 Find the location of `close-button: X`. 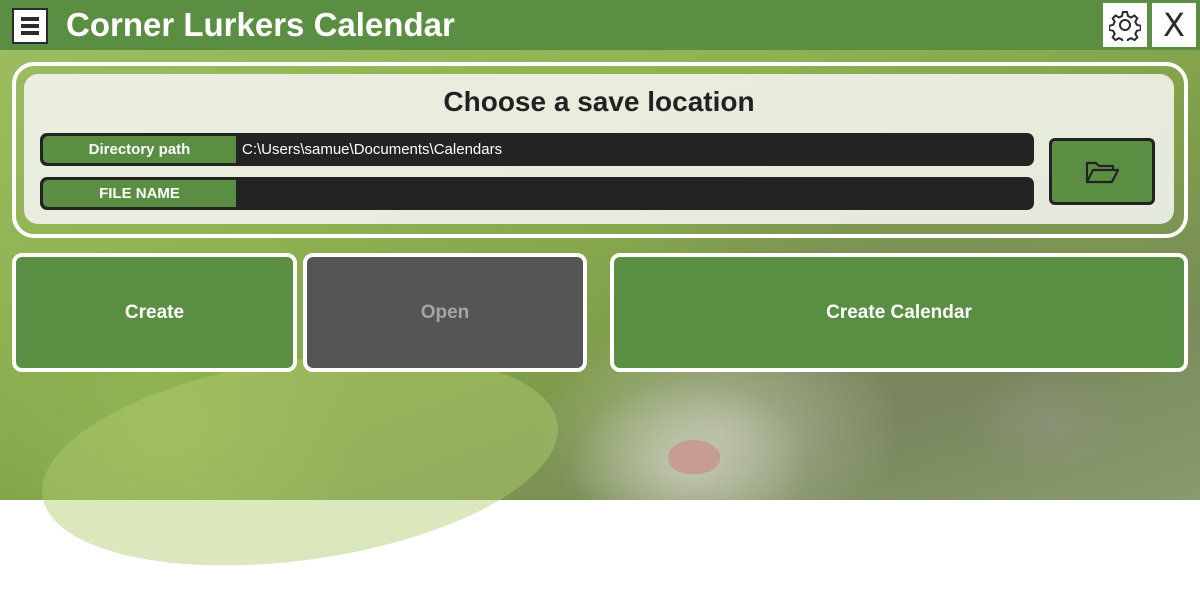

close-button: X is located at coordinates (1174, 25).